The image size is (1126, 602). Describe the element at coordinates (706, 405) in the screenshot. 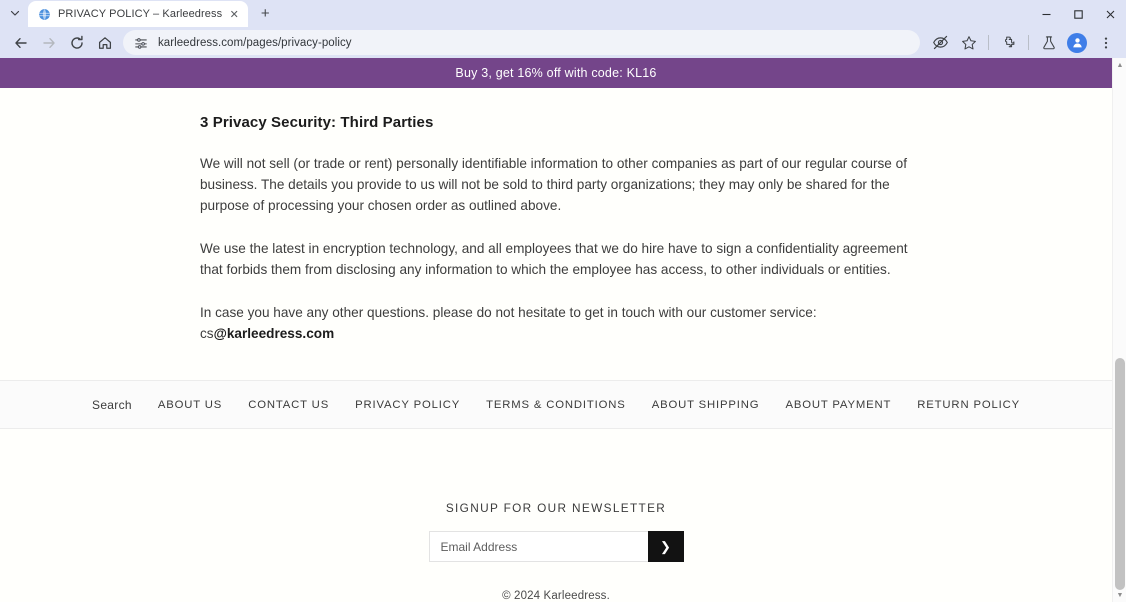

I see `footer-link-about-shipping: ABOUT SHIPPING` at that location.